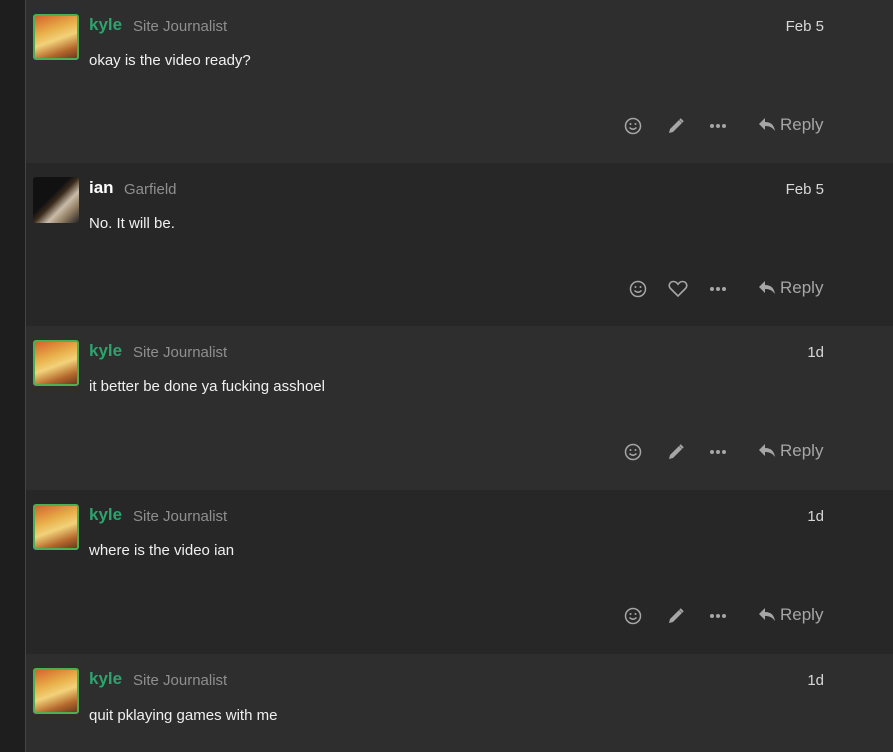  Describe the element at coordinates (183, 715) in the screenshot. I see `post-body: quit pklaying games with me` at that location.